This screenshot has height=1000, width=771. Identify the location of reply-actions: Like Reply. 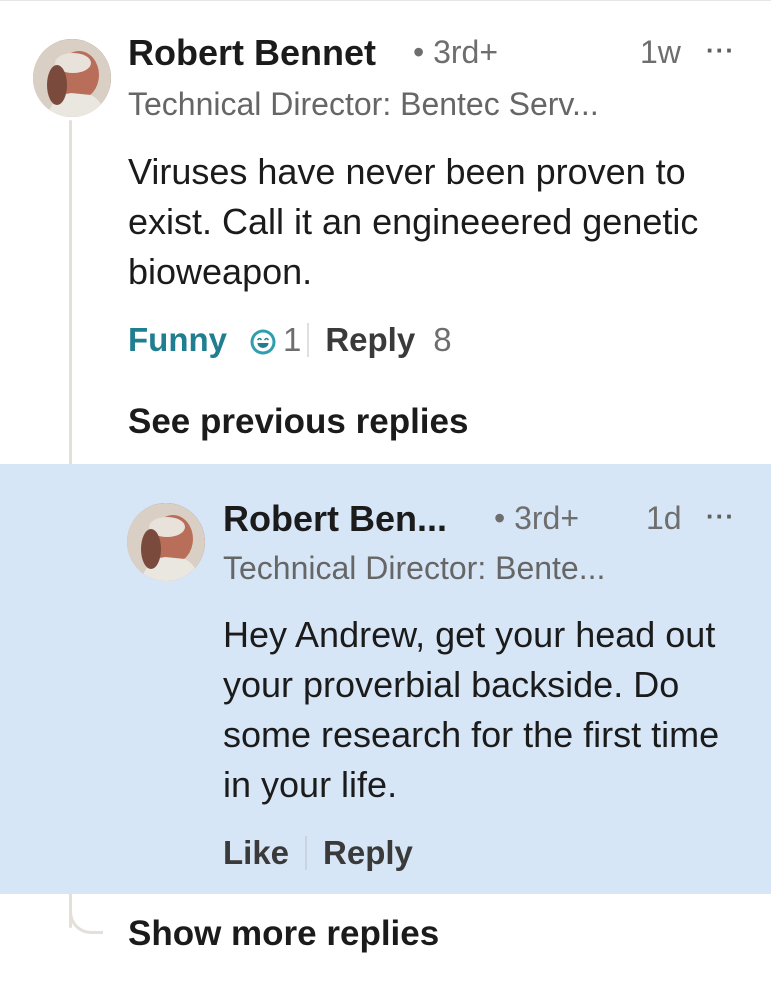
(318, 853).